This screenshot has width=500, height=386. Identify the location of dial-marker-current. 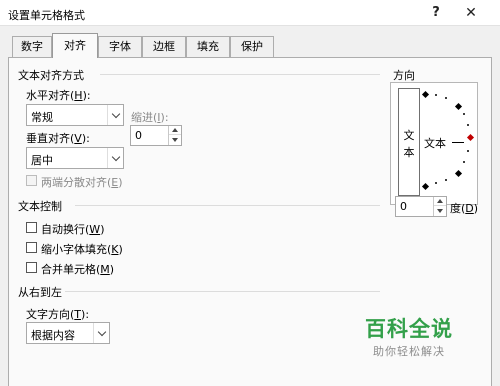
(470, 137).